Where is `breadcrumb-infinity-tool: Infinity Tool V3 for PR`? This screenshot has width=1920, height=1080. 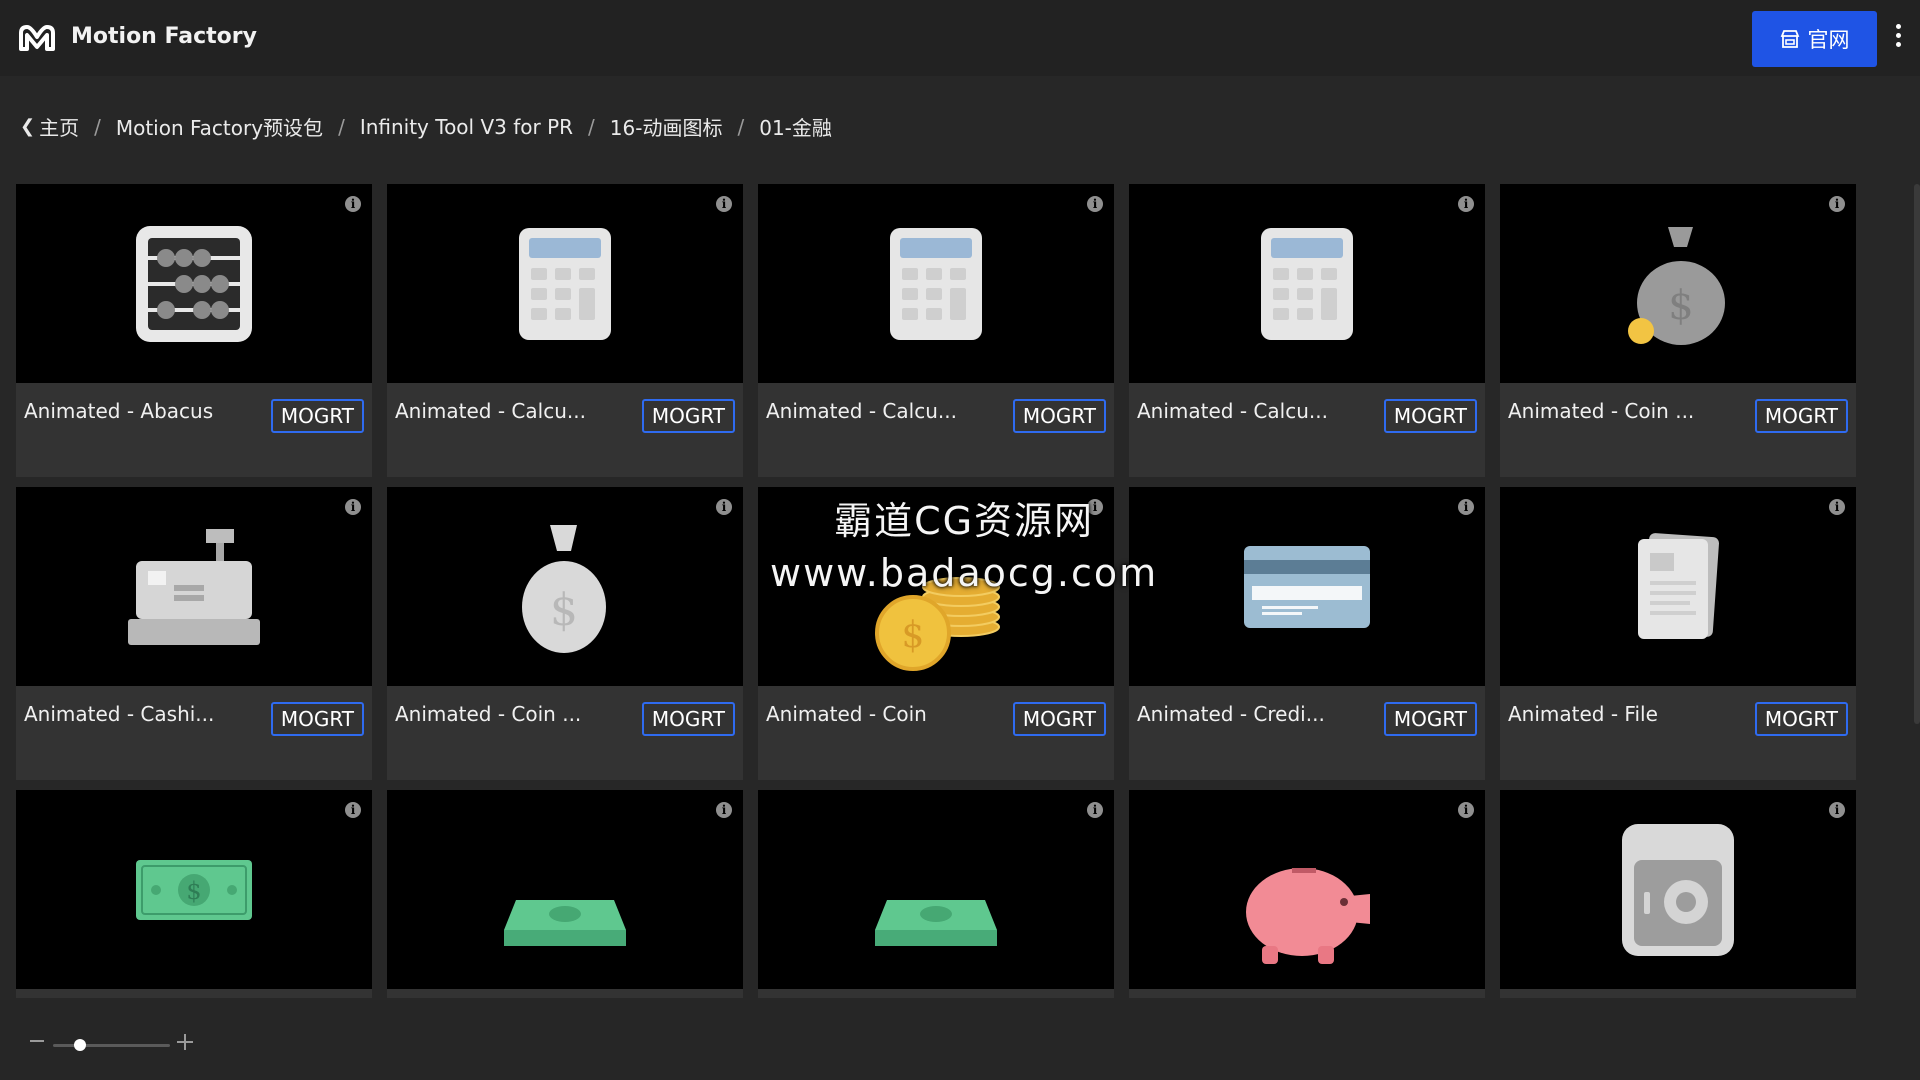 breadcrumb-infinity-tool: Infinity Tool V3 for PR is located at coordinates (466, 127).